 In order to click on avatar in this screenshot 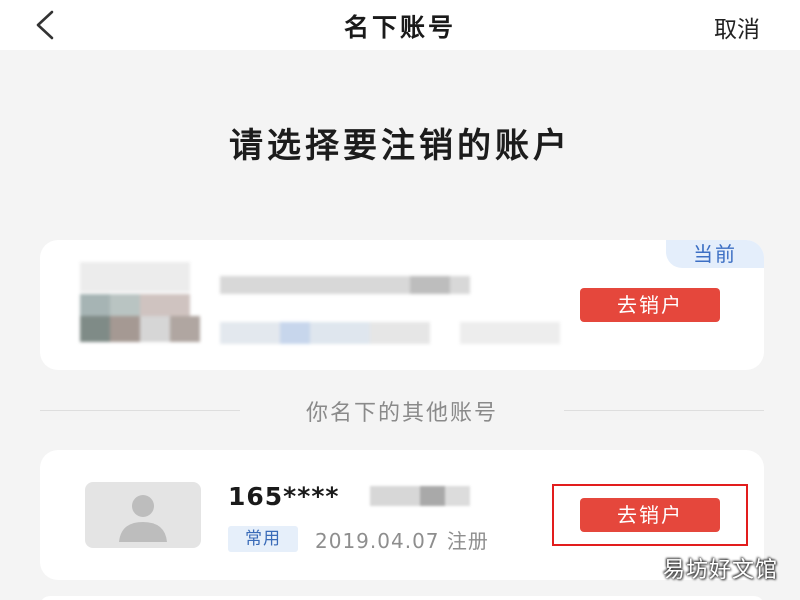, I will do `click(143, 515)`.